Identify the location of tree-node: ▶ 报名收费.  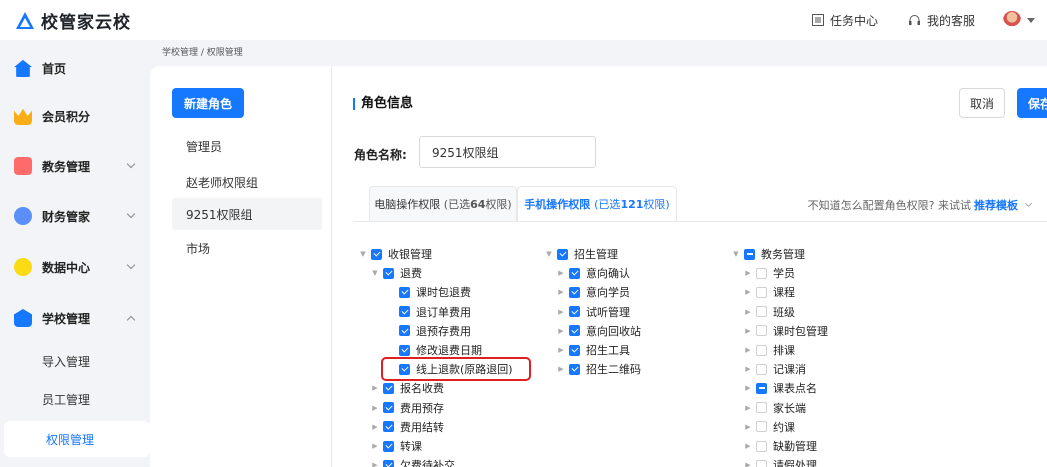
(407, 388).